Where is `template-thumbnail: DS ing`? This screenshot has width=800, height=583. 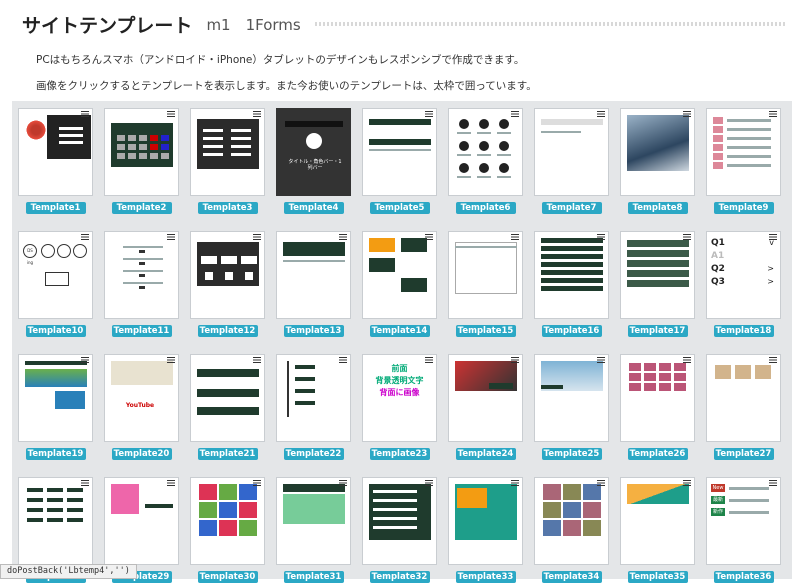
template-thumbnail: DS ing is located at coordinates (55, 275).